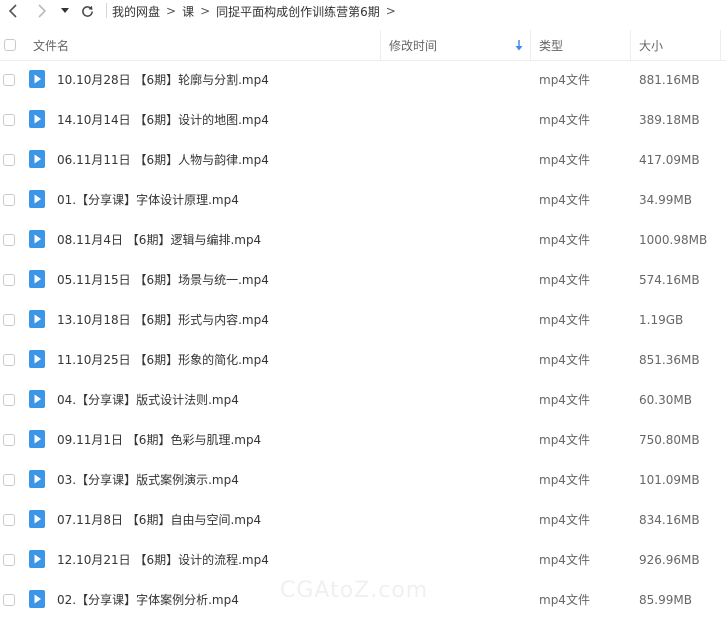 This screenshot has height=623, width=726. I want to click on select-all-checkbox-cell, so click(10, 45).